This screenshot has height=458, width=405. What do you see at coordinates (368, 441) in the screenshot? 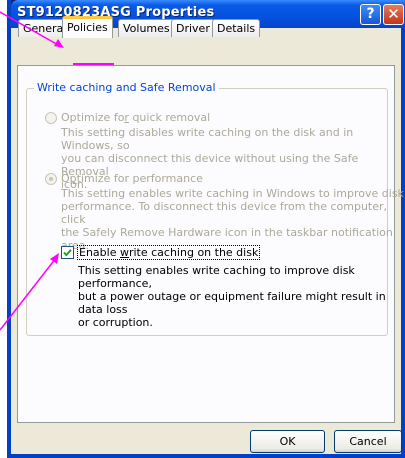
I see `cancel-button: Cancel` at bounding box center [368, 441].